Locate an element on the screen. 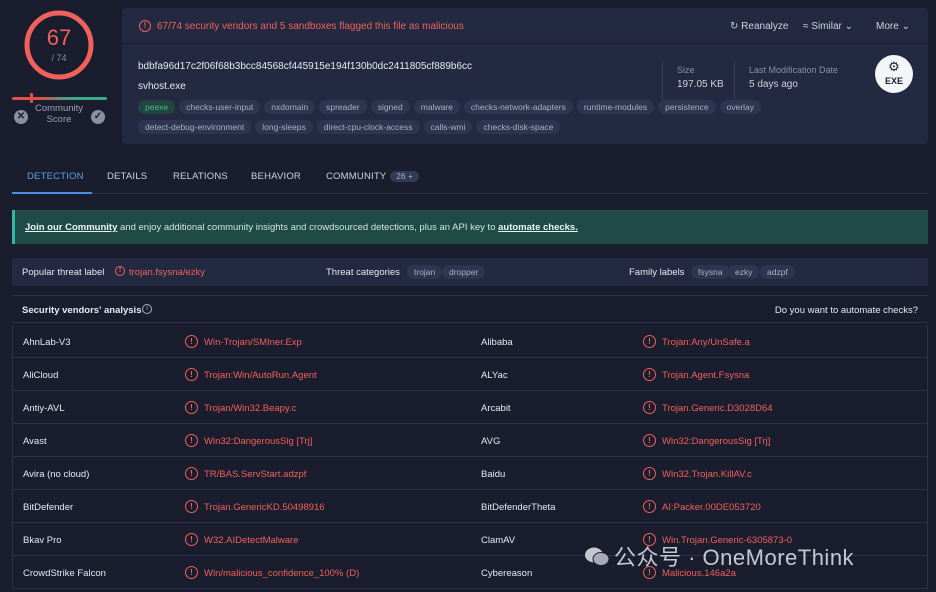  size-label: Size is located at coordinates (686, 70).